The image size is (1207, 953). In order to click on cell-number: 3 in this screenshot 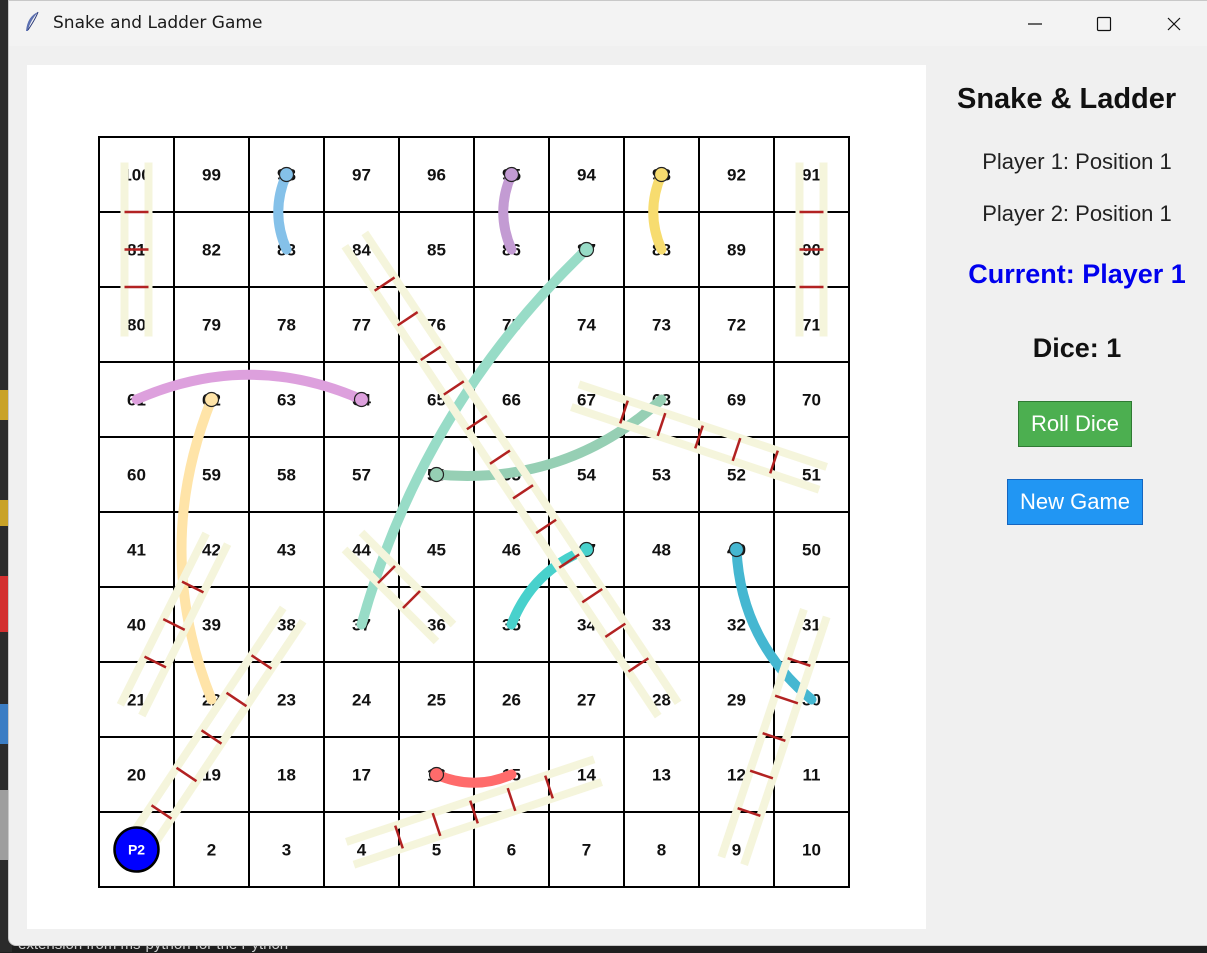, I will do `click(286, 850)`.